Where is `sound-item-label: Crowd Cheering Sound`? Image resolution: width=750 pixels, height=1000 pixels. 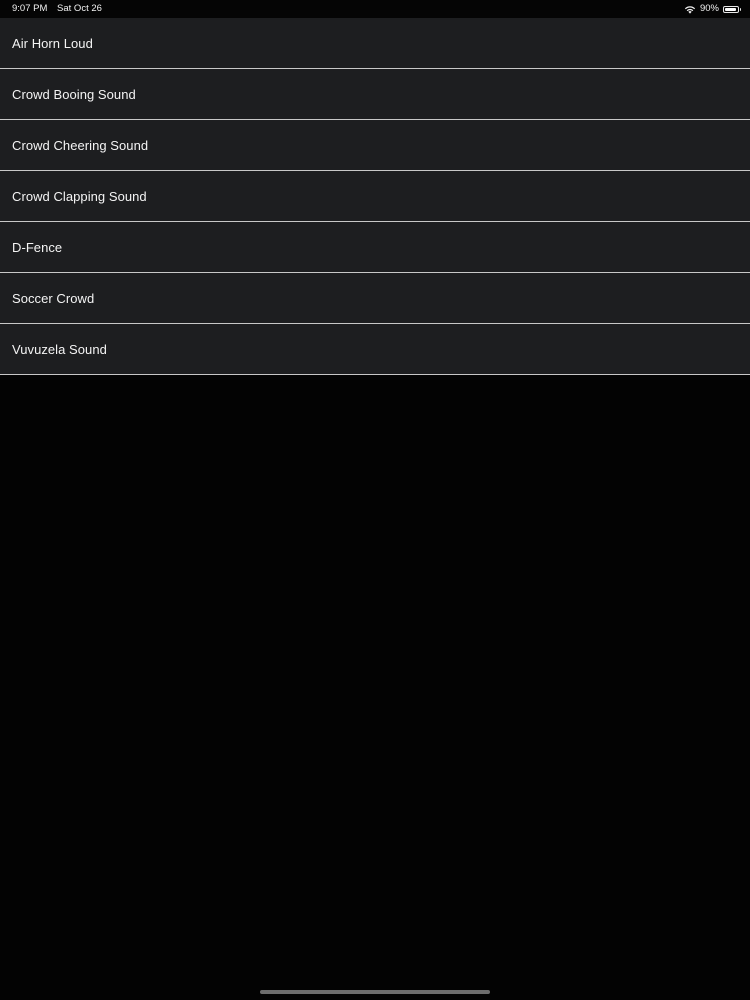 sound-item-label: Crowd Cheering Sound is located at coordinates (80, 145).